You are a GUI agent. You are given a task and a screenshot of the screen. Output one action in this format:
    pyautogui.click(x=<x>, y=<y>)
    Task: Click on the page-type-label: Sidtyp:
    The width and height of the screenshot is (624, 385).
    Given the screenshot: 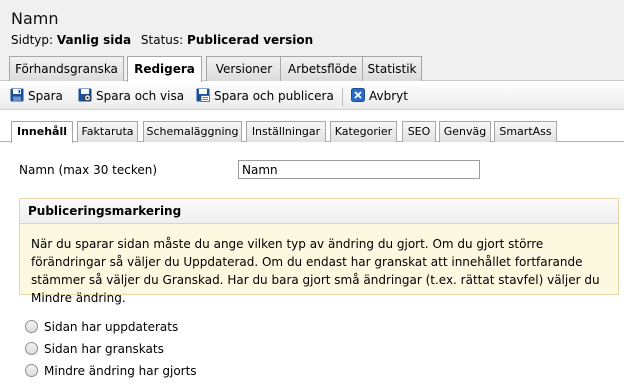 What is the action you would take?
    pyautogui.click(x=32, y=40)
    